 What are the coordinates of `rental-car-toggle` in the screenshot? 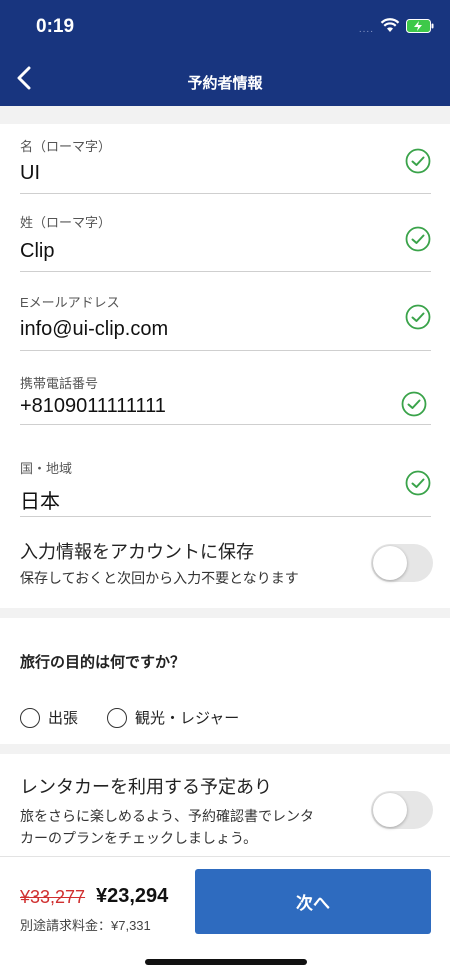 It's located at (402, 810).